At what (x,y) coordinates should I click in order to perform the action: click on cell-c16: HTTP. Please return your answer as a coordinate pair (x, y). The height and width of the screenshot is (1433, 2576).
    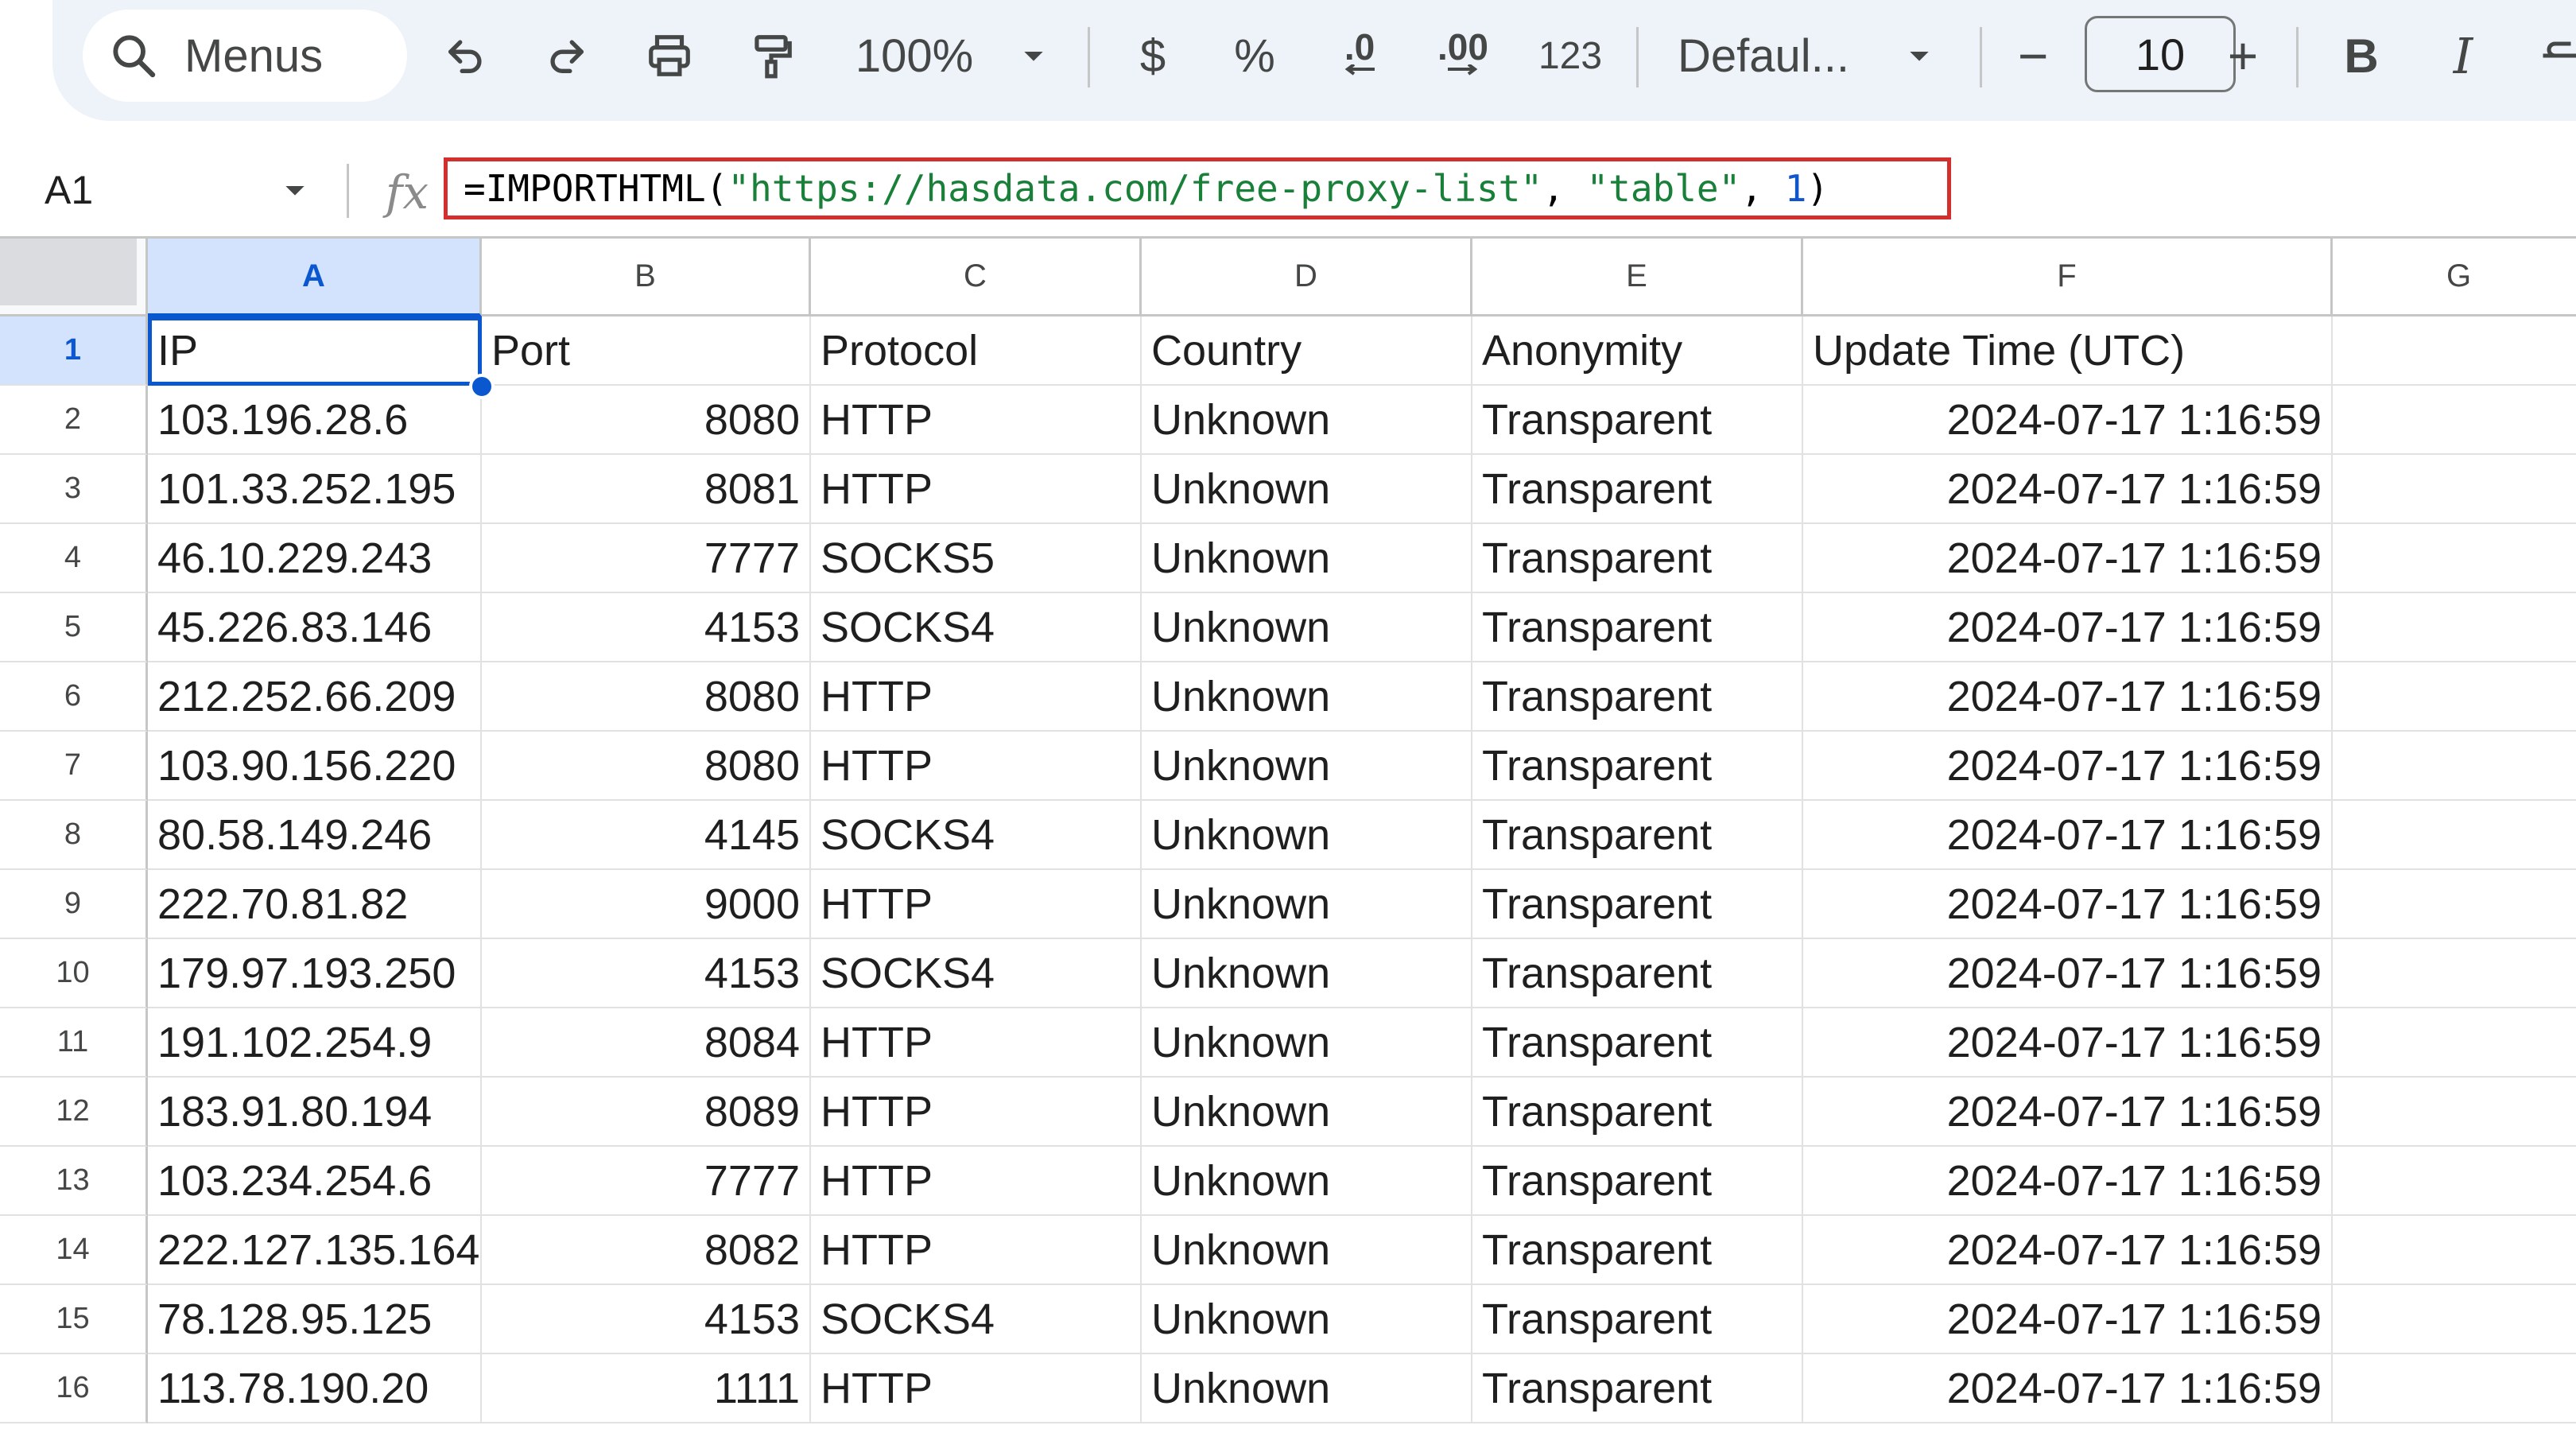
    Looking at the image, I should click on (976, 1388).